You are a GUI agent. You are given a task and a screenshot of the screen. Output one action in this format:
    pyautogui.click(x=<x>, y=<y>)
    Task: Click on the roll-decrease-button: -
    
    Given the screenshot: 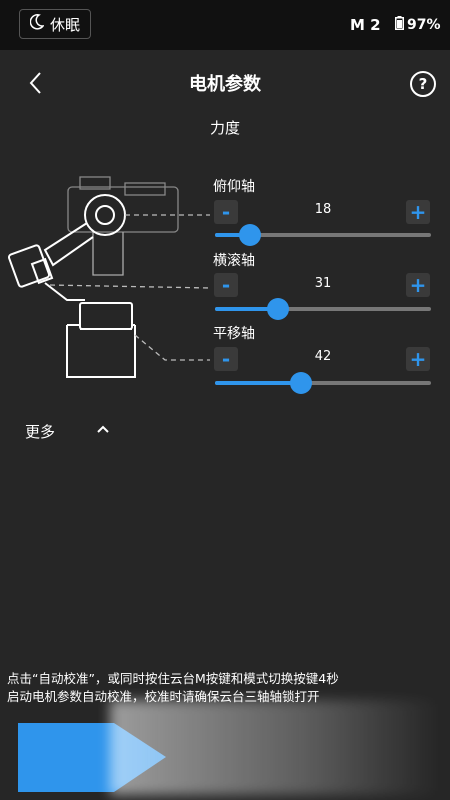 What is the action you would take?
    pyautogui.click(x=226, y=285)
    